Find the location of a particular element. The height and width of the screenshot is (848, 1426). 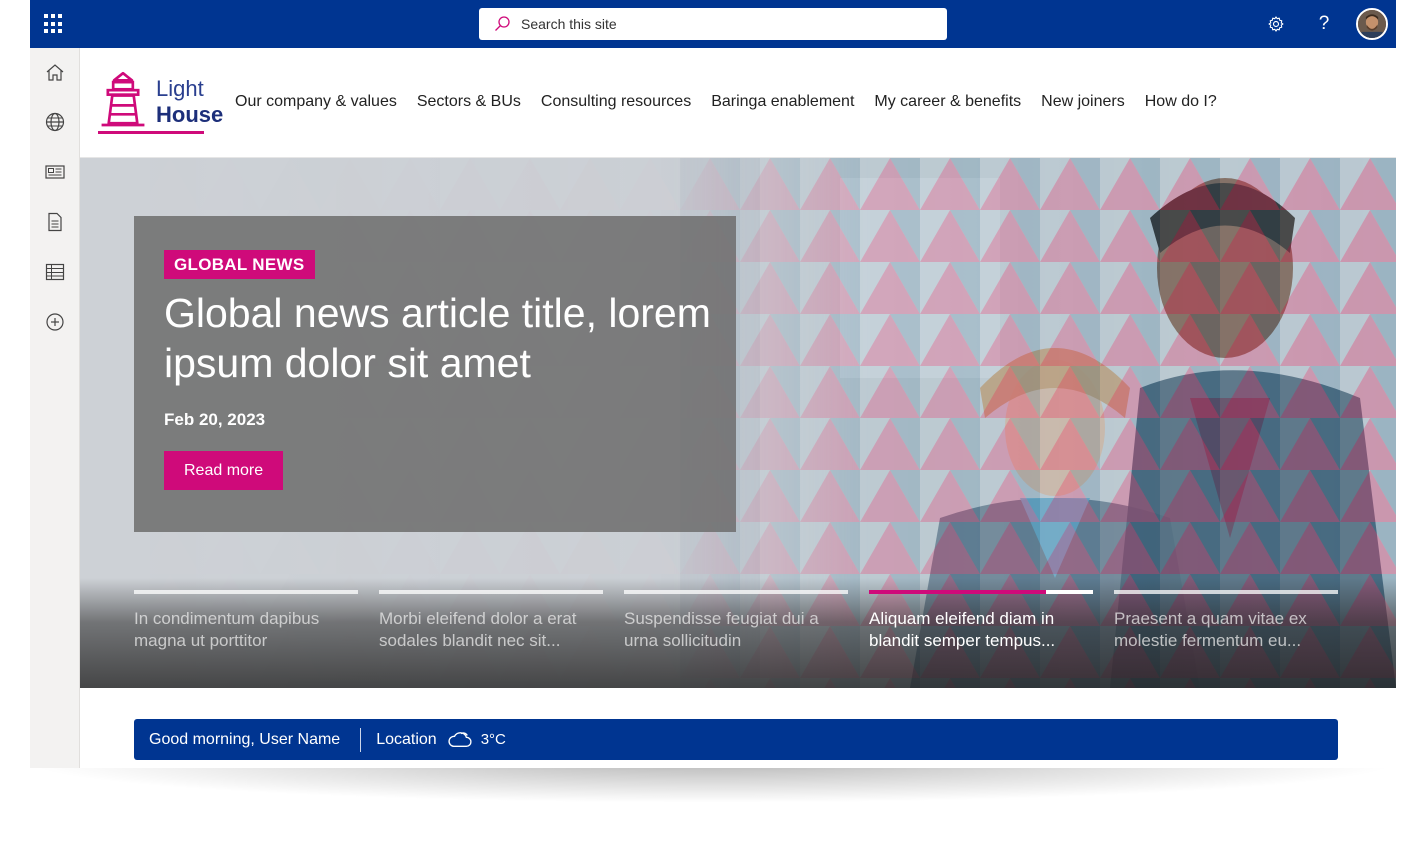

site-logo: Light House is located at coordinates (160, 103).